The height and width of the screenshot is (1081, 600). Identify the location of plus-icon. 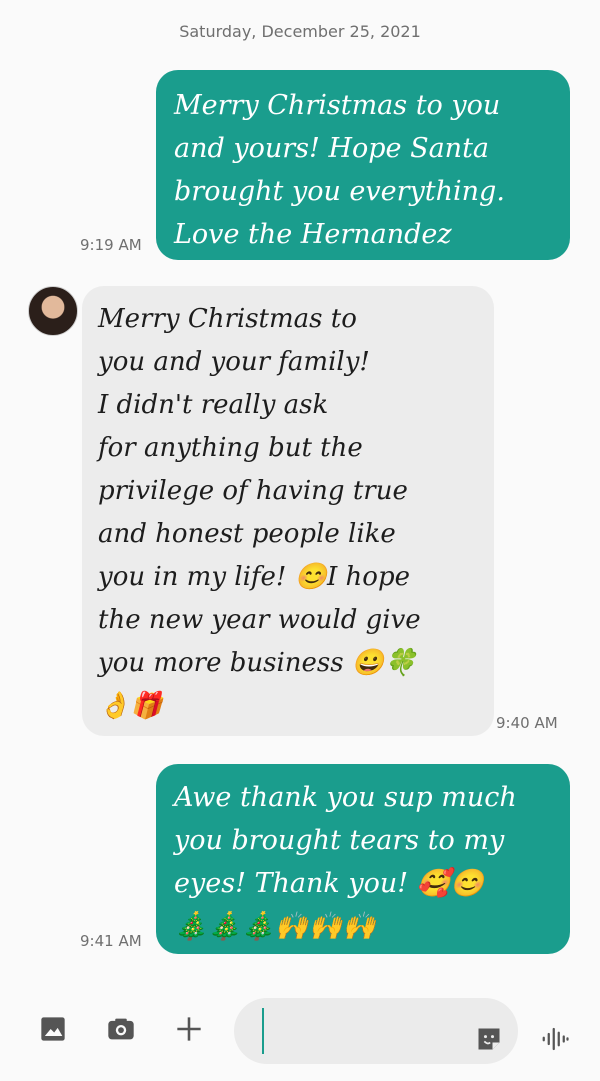
(189, 1029).